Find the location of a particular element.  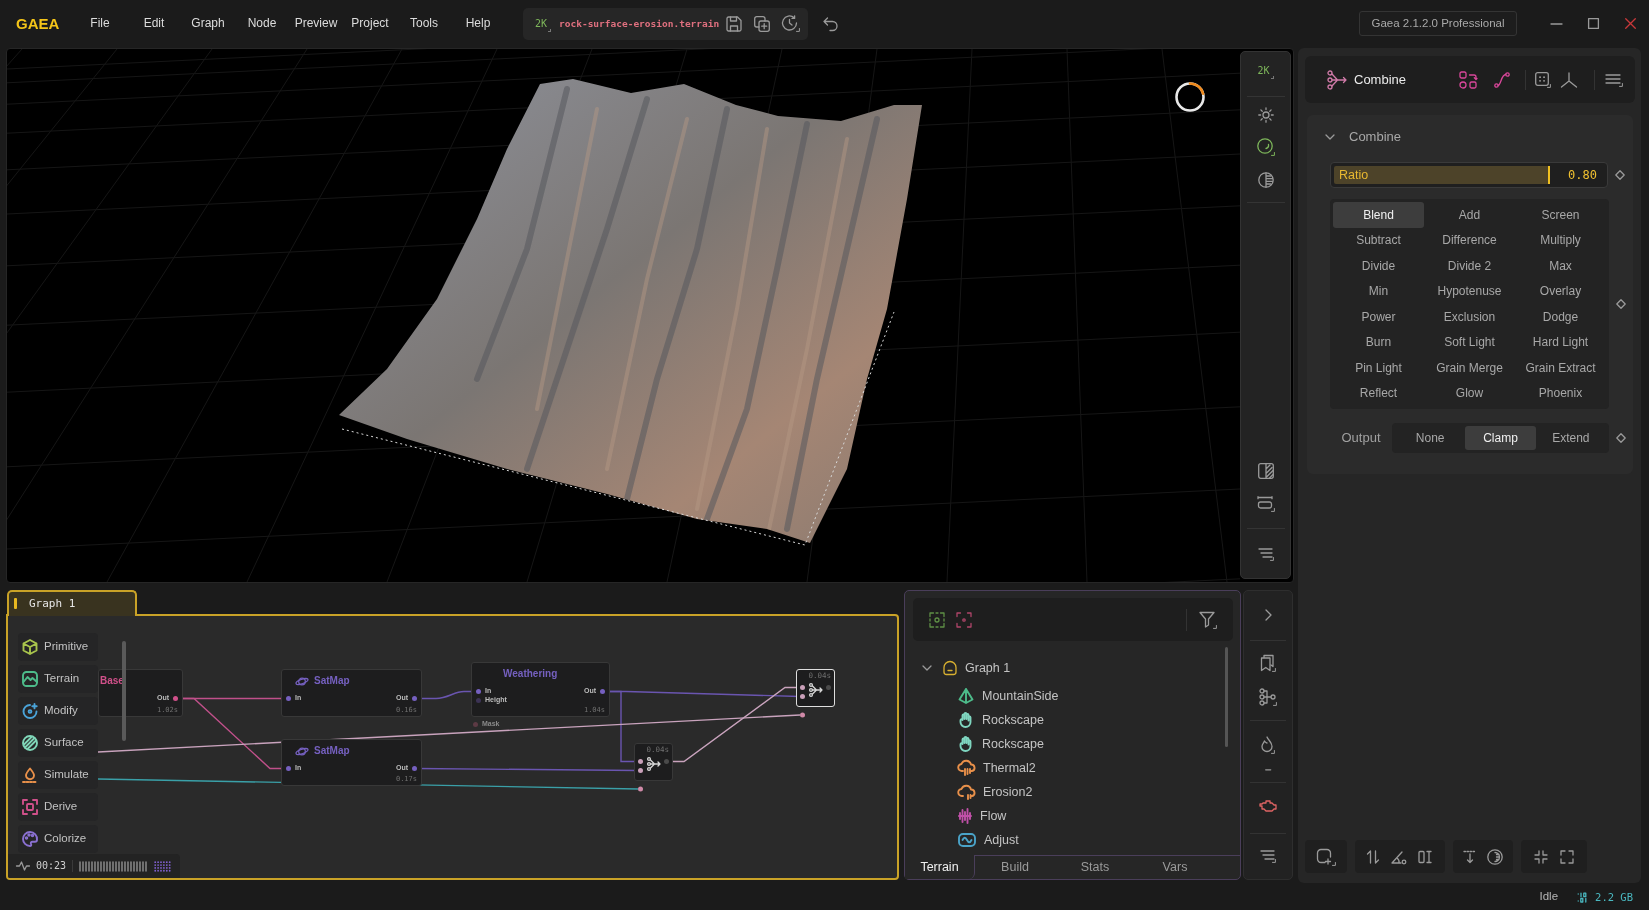

menu-item: Node is located at coordinates (262, 23).